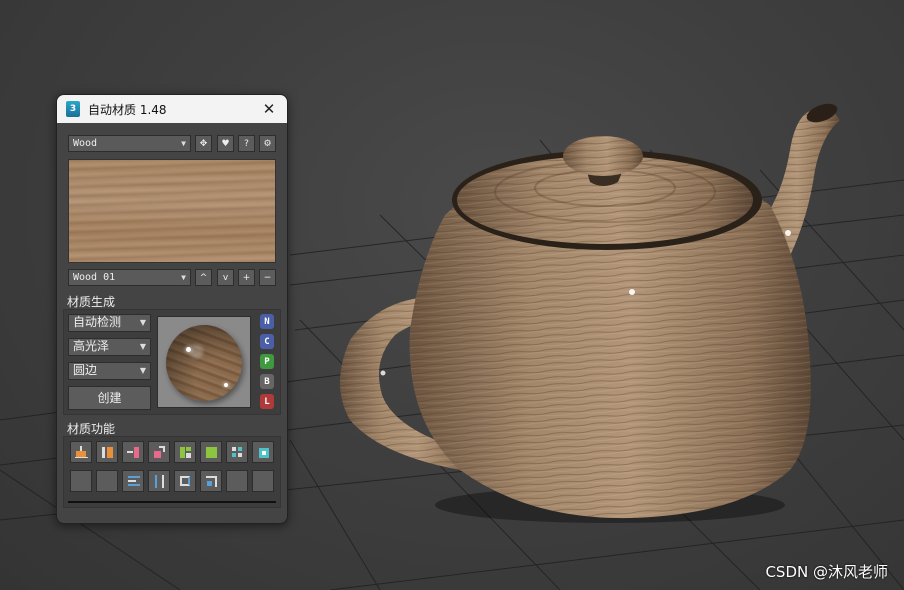  I want to click on func-green-square-button, so click(211, 452).